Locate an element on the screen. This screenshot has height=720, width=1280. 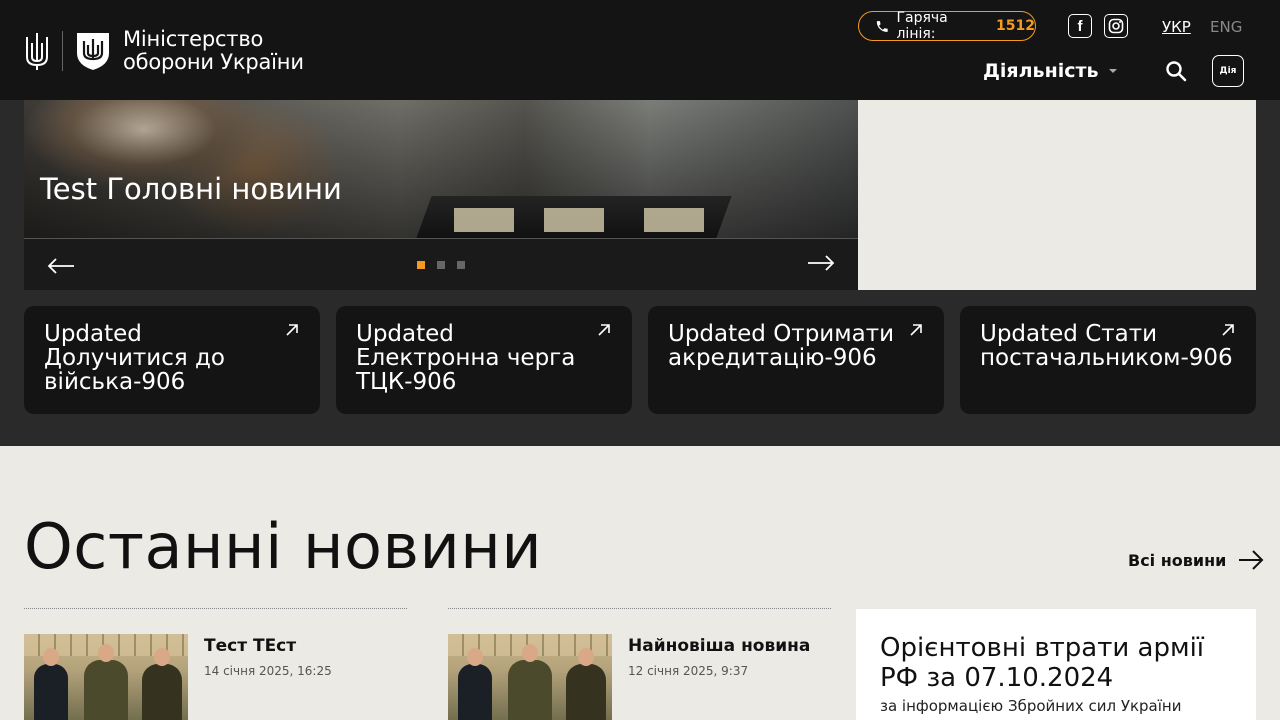
brand-title: Міністерство оборони України is located at coordinates (213, 51).